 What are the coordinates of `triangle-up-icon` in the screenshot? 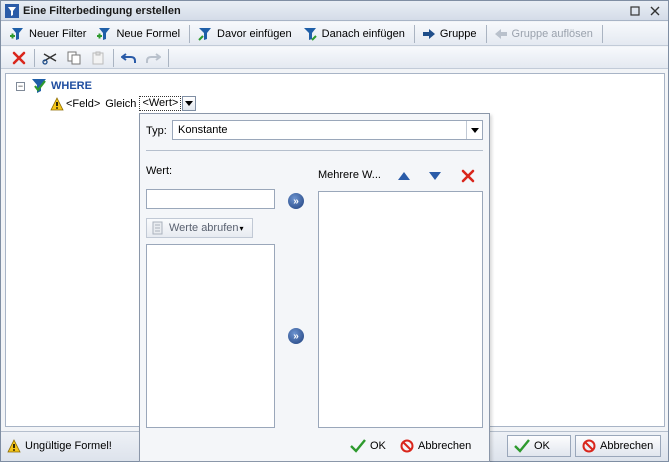 It's located at (404, 176).